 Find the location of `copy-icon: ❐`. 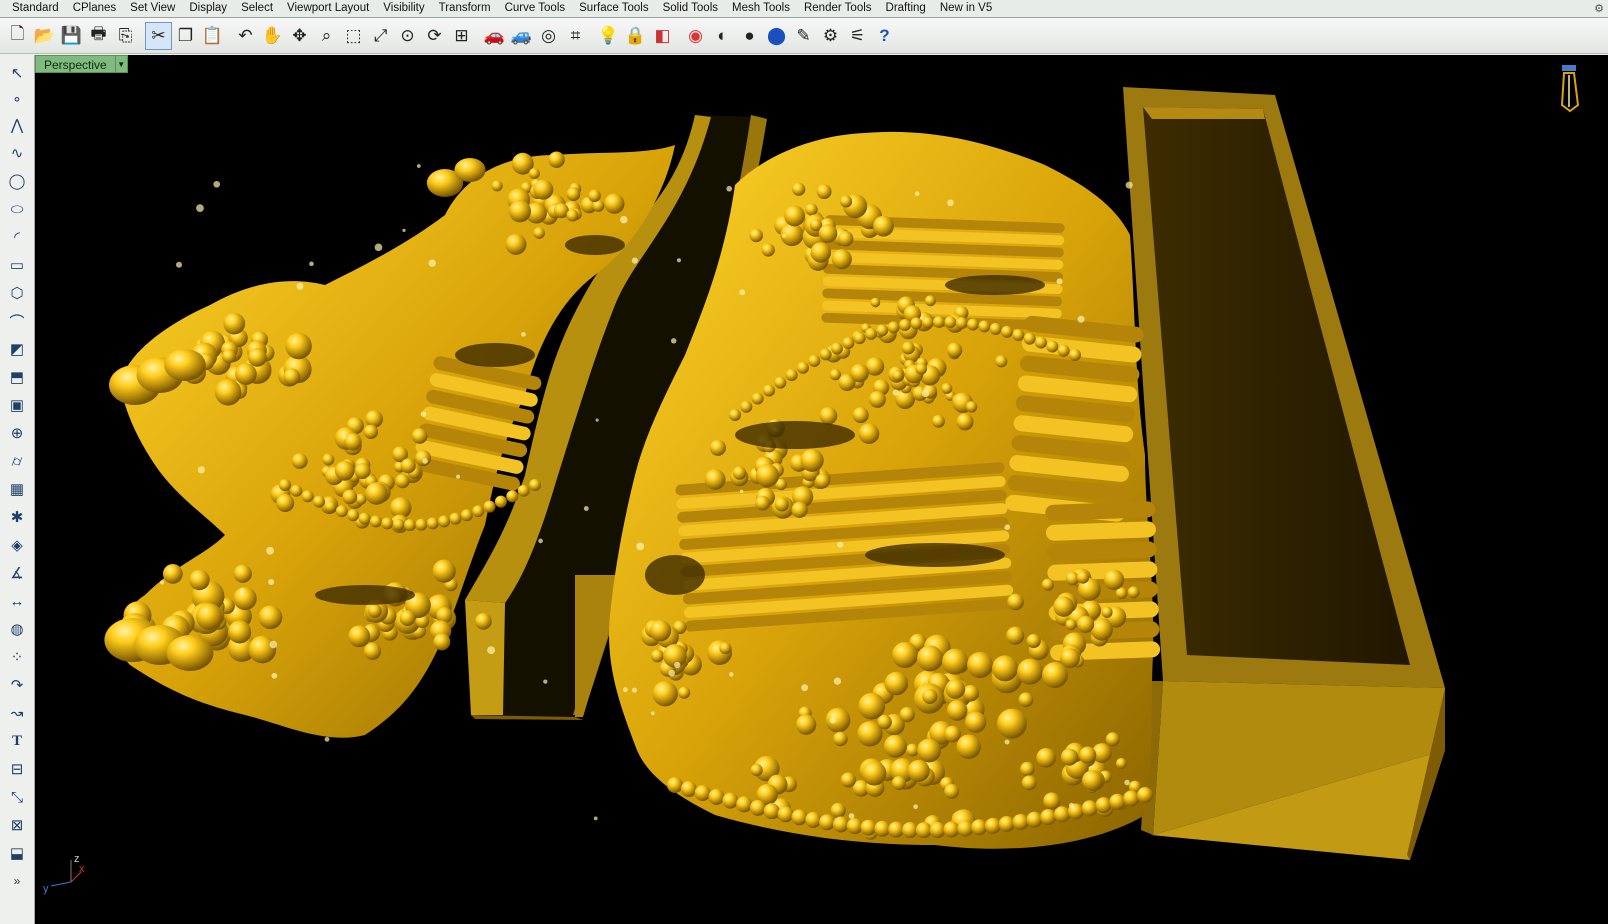

copy-icon: ❐ is located at coordinates (185, 36).